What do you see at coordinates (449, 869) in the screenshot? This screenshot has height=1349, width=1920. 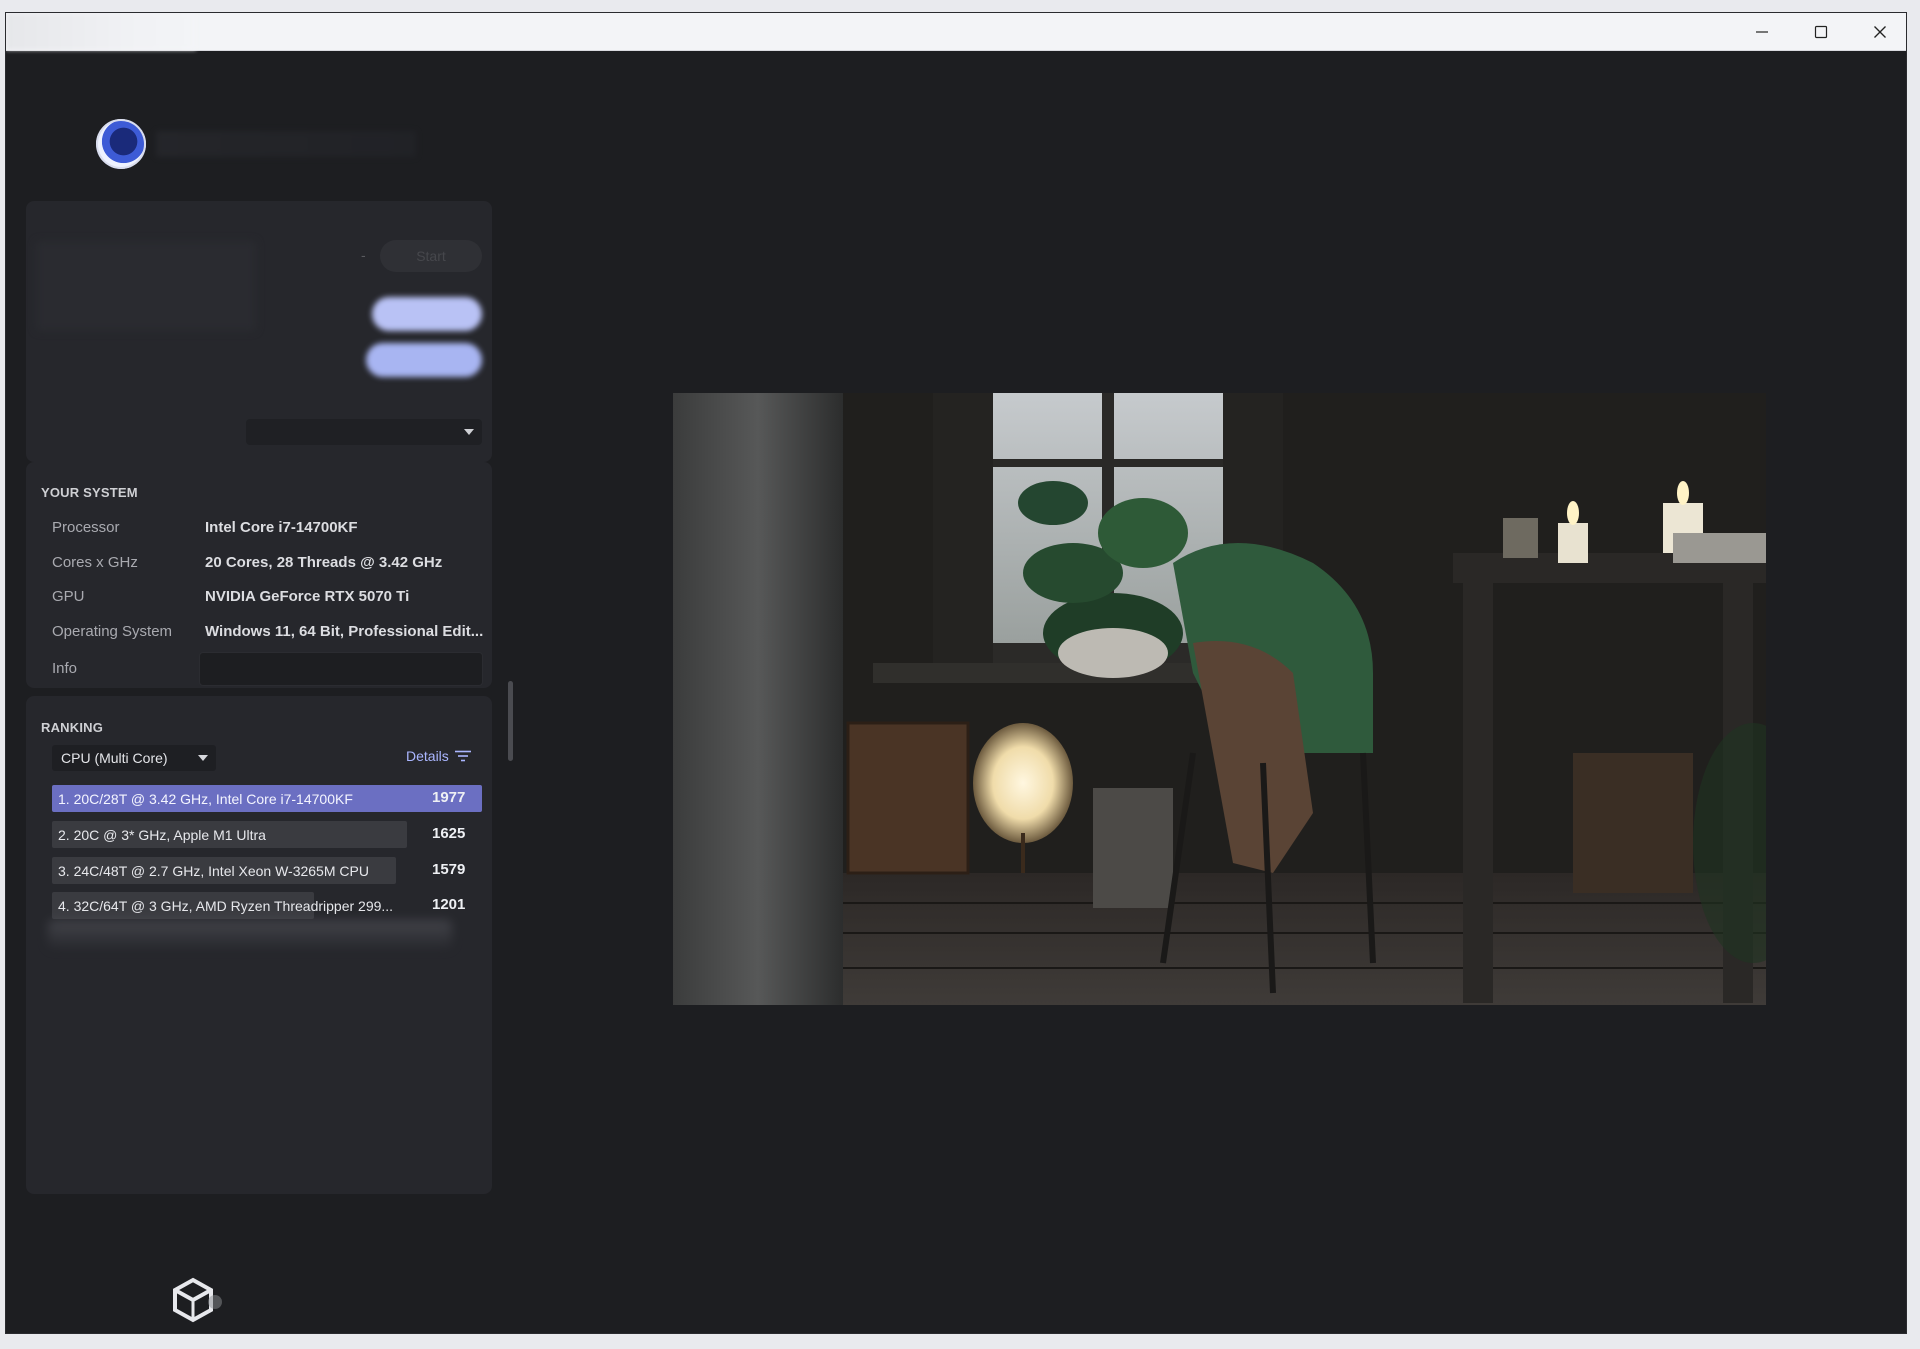 I see `ranking-score: 1579` at bounding box center [449, 869].